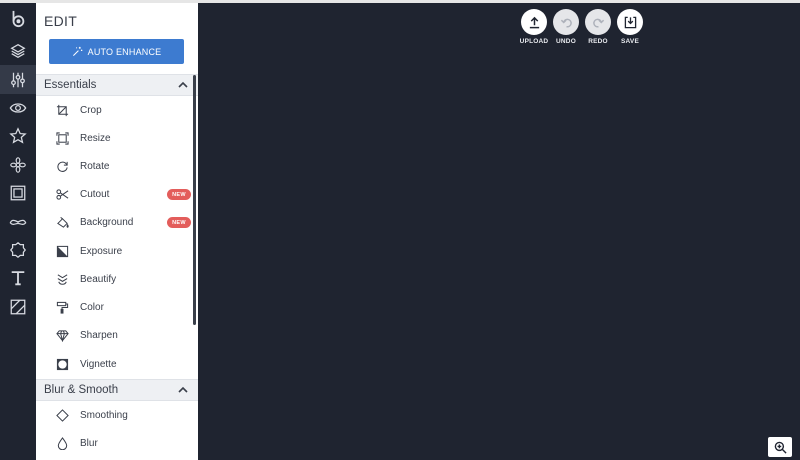 The width and height of the screenshot is (800, 460). I want to click on tool-smoothing: Smoothing, so click(117, 415).